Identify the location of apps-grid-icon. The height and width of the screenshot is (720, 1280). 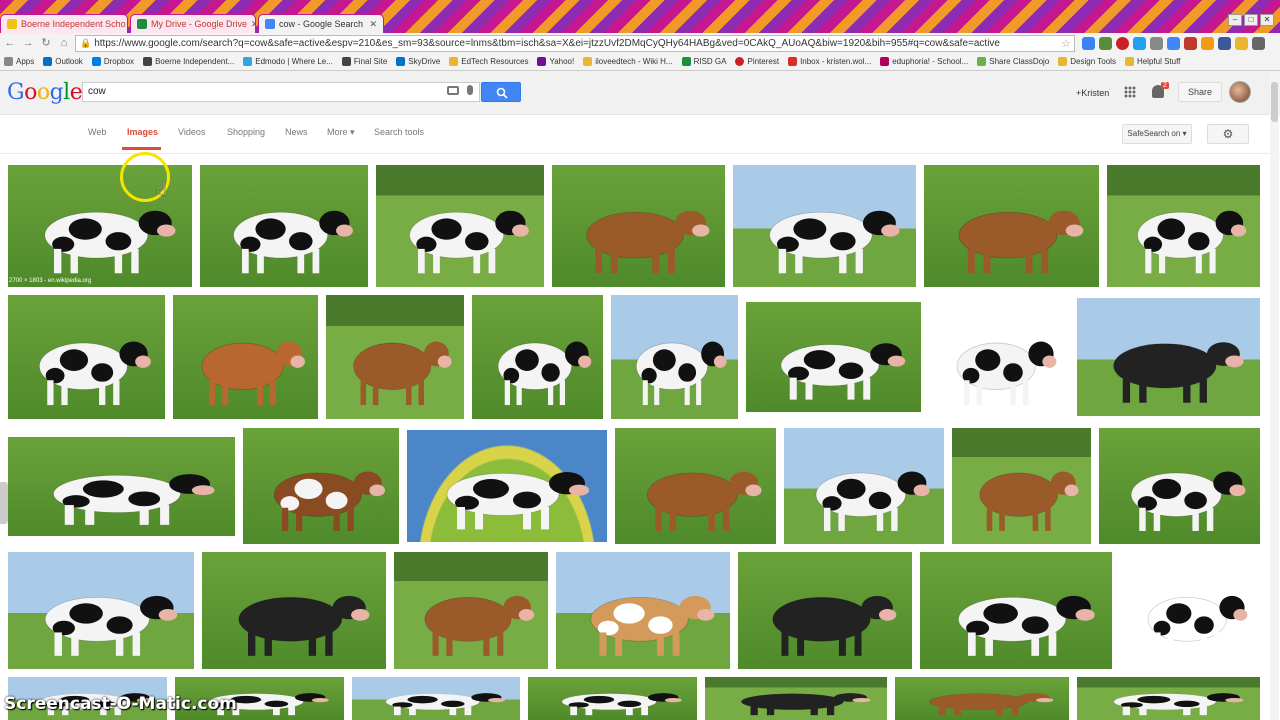
(1130, 92).